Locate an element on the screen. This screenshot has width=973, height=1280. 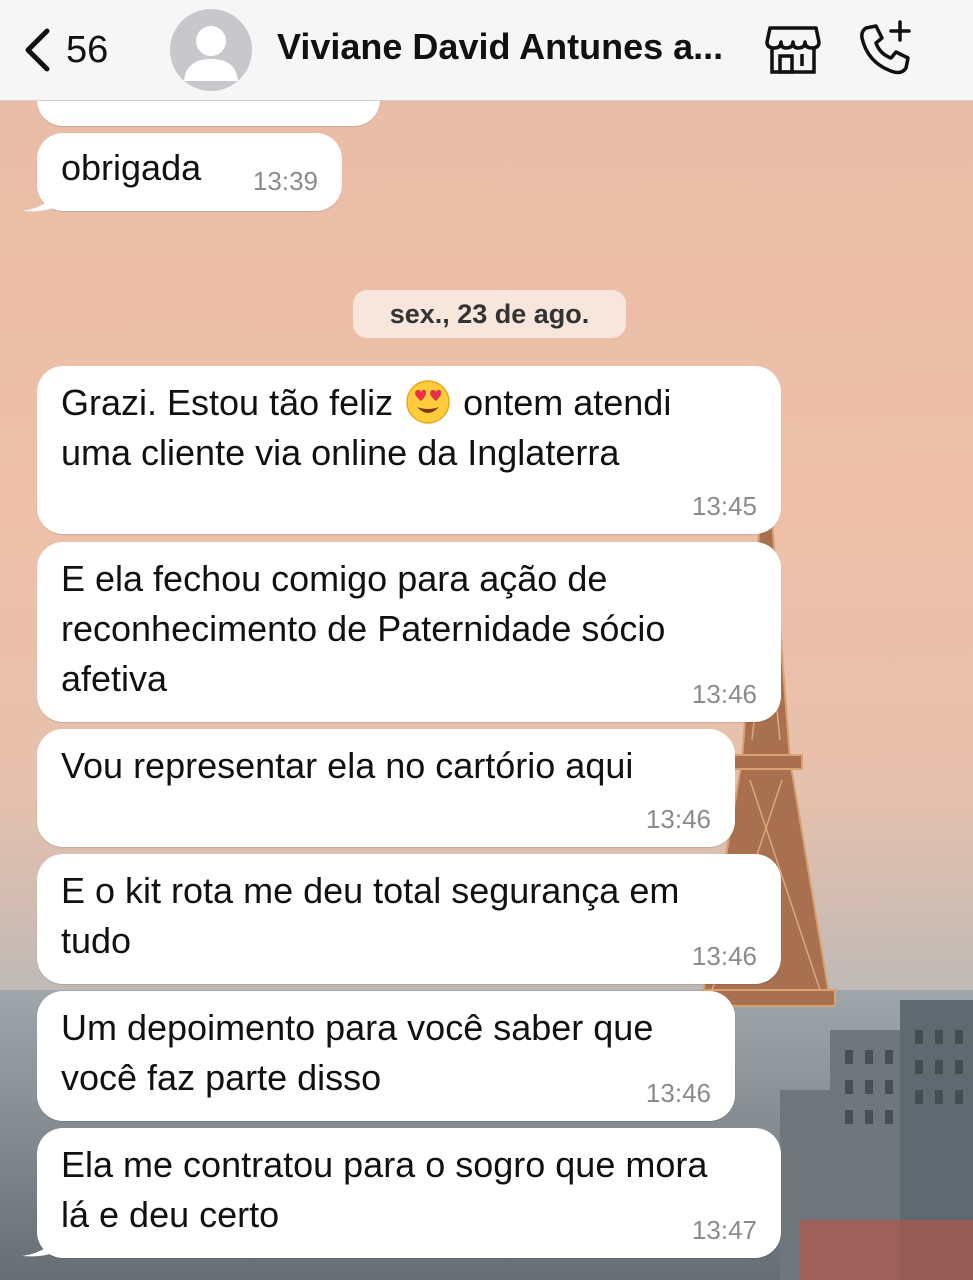
contact-avatar is located at coordinates (211, 50).